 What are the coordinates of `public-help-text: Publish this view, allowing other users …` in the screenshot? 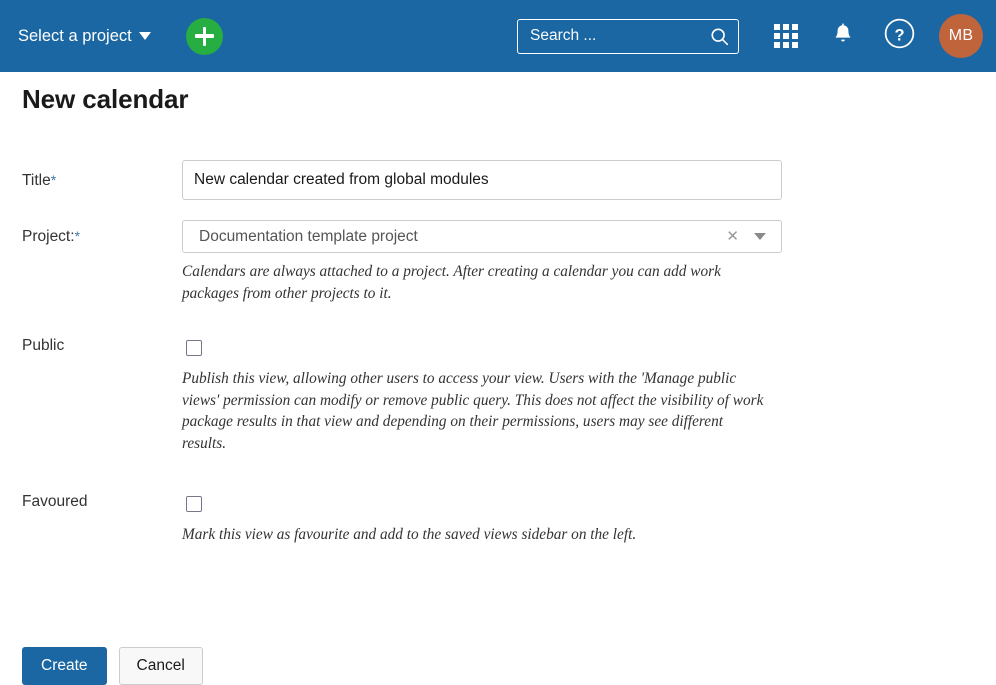 It's located at (473, 411).